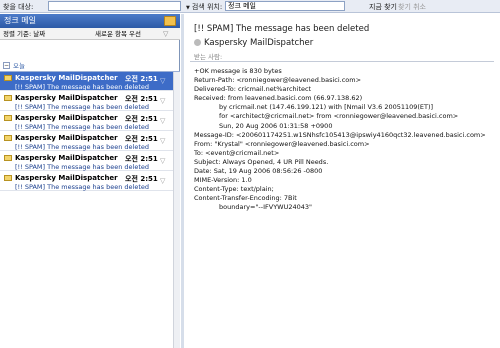 This screenshot has height=348, width=500. What do you see at coordinates (234, 189) in the screenshot?
I see `body-line: Content-Type: text/plain;` at bounding box center [234, 189].